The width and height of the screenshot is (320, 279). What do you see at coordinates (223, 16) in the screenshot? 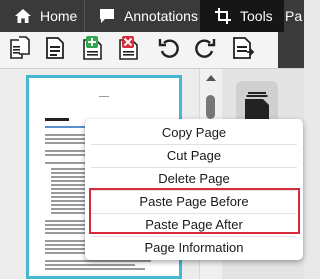
I see `crop-icon` at bounding box center [223, 16].